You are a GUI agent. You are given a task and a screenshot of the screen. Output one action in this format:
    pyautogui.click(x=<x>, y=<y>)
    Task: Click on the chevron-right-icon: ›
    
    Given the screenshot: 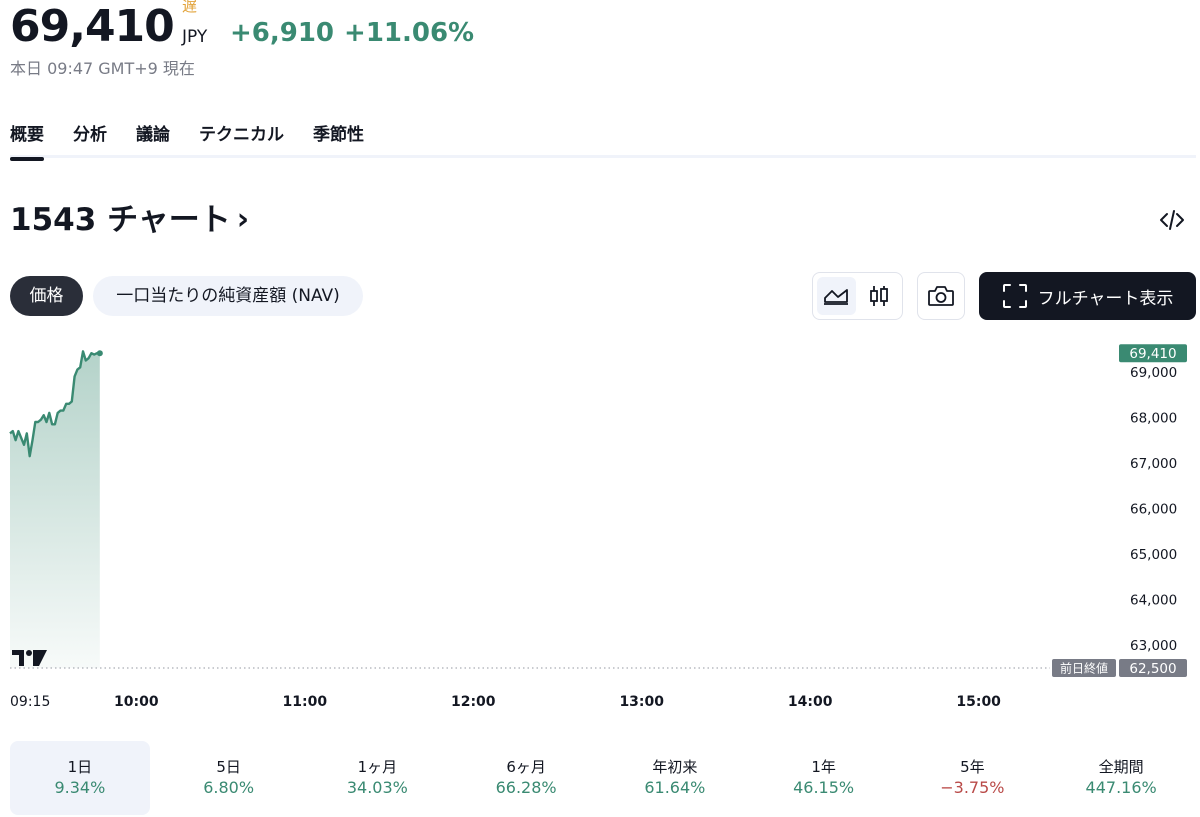 What is the action you would take?
    pyautogui.click(x=243, y=219)
    